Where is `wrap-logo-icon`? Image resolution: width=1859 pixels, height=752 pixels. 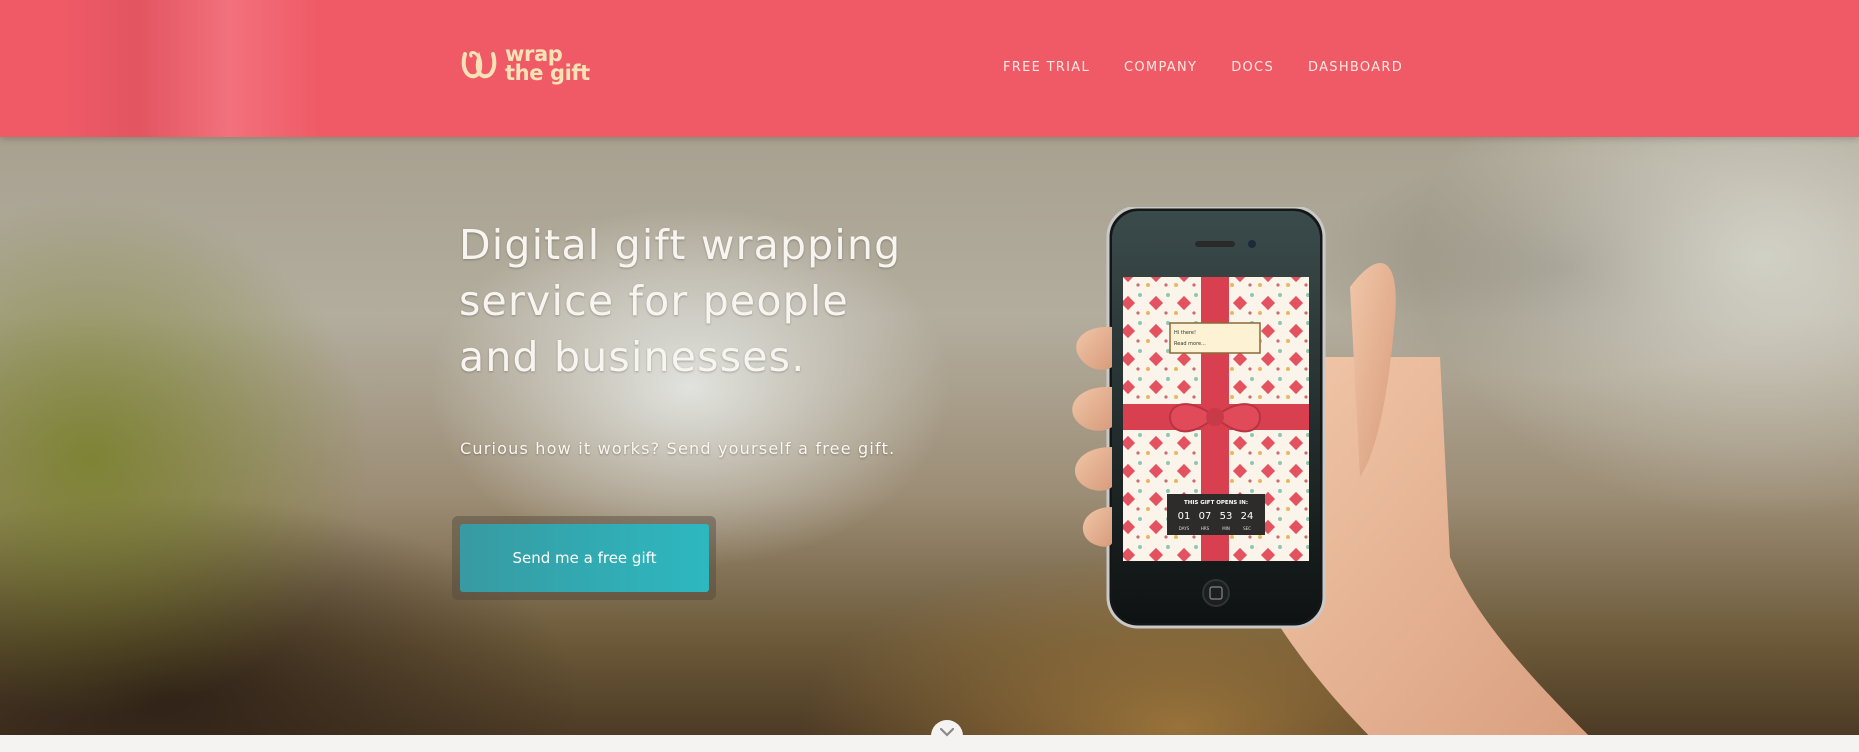
wrap-logo-icon is located at coordinates (479, 65).